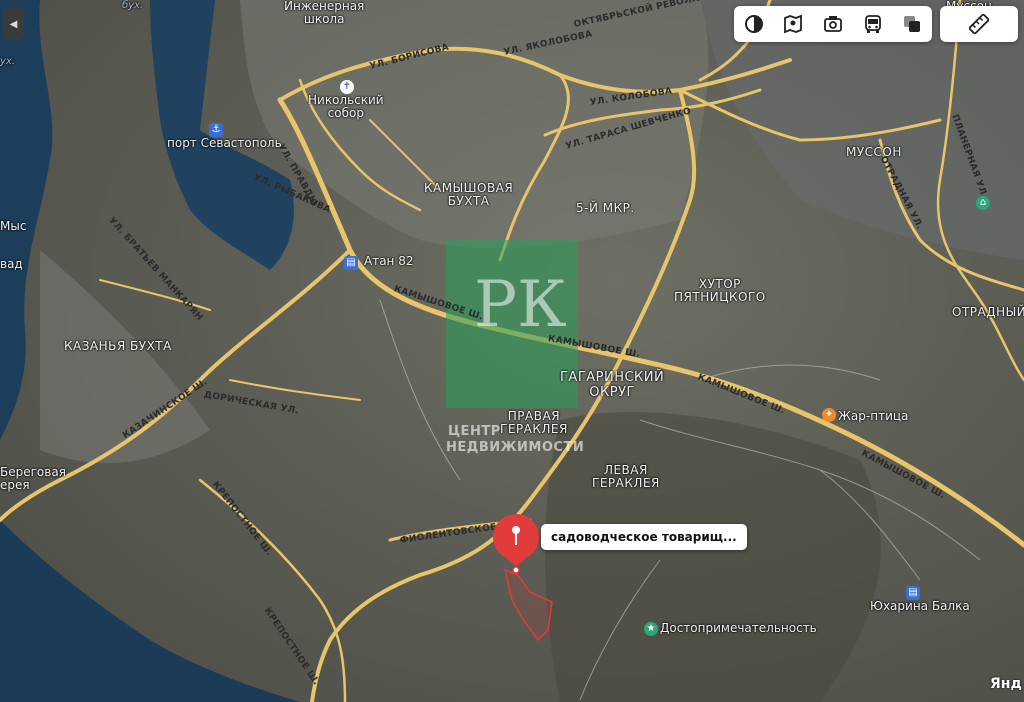 The height and width of the screenshot is (702, 1024). Describe the element at coordinates (118, 346) in the screenshot. I see `label-kazachya: КАЗАНЬЯ БУХТА` at that location.